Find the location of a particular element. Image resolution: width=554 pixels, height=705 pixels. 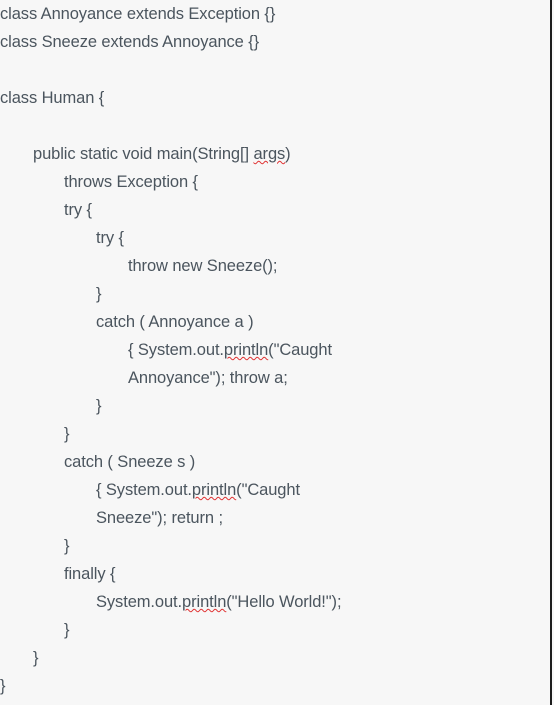

code-text: throw new Sneeze(); is located at coordinates (203, 266).